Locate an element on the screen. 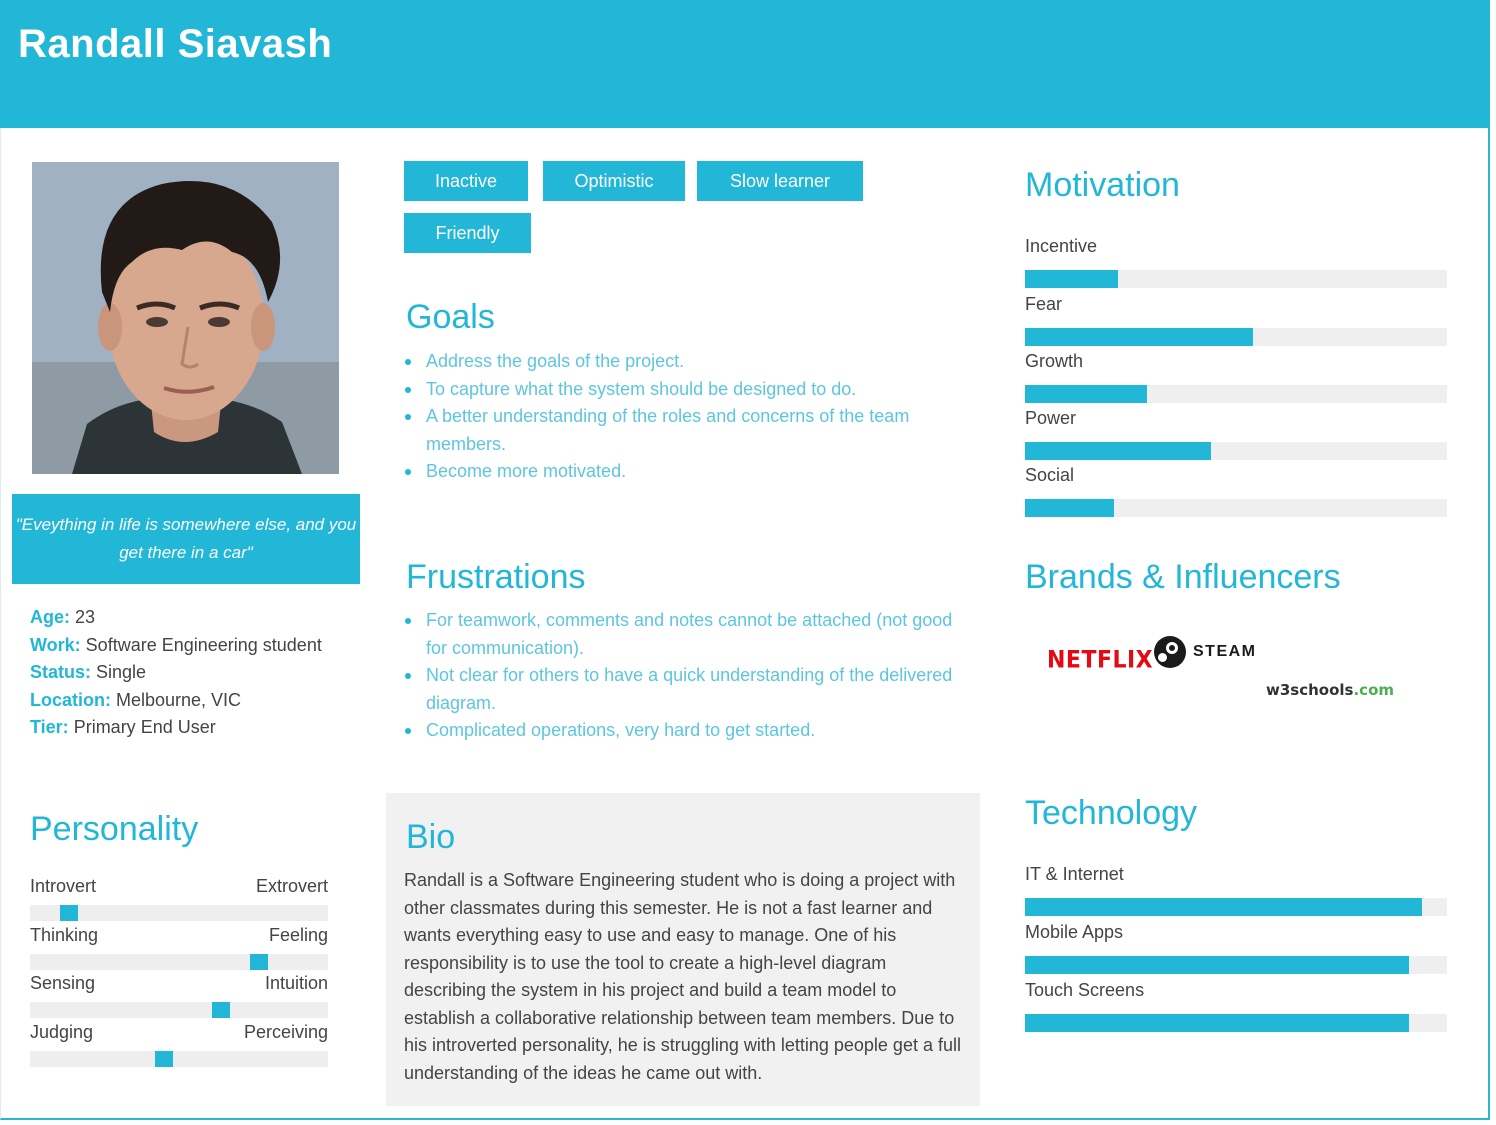 The width and height of the screenshot is (1496, 1125). trait-tag: Slow learner is located at coordinates (780, 181).